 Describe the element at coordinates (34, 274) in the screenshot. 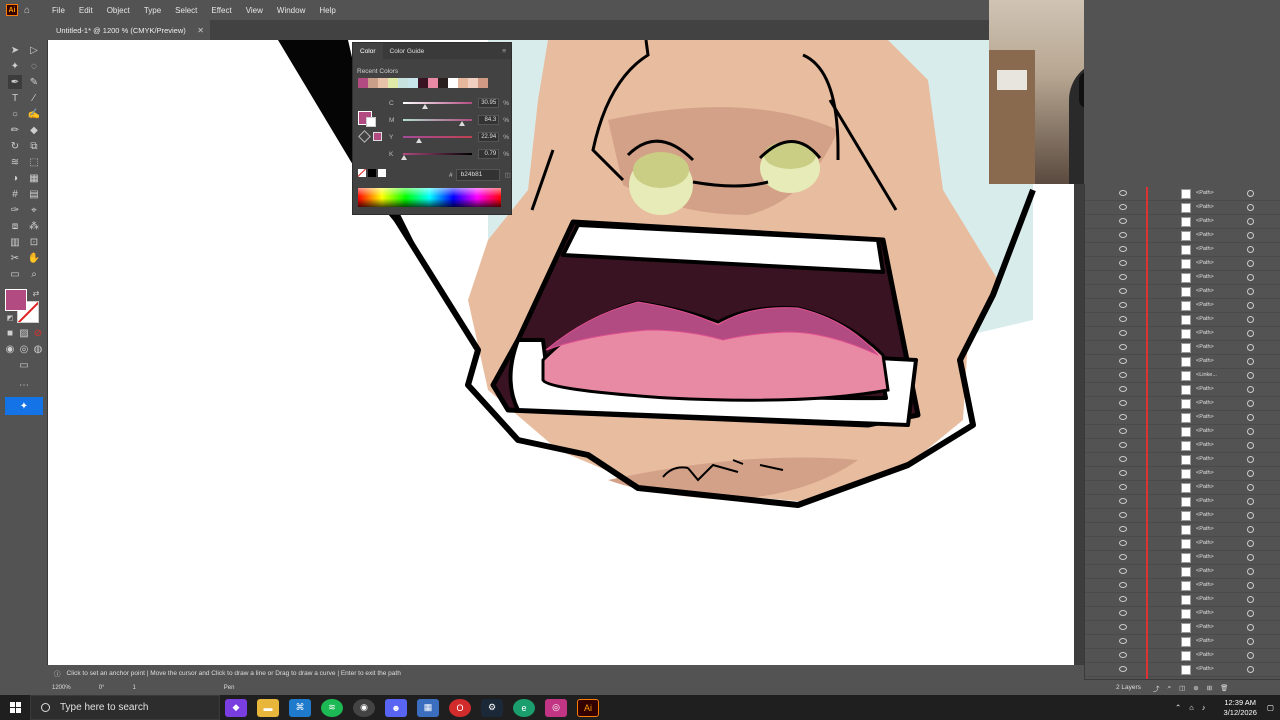

I see `zoom-tool-icon: ⌕` at that location.